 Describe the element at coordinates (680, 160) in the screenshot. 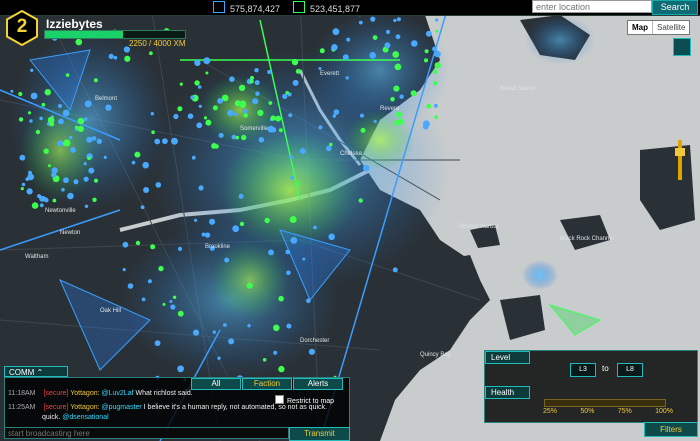

I see `zoom-slider` at that location.